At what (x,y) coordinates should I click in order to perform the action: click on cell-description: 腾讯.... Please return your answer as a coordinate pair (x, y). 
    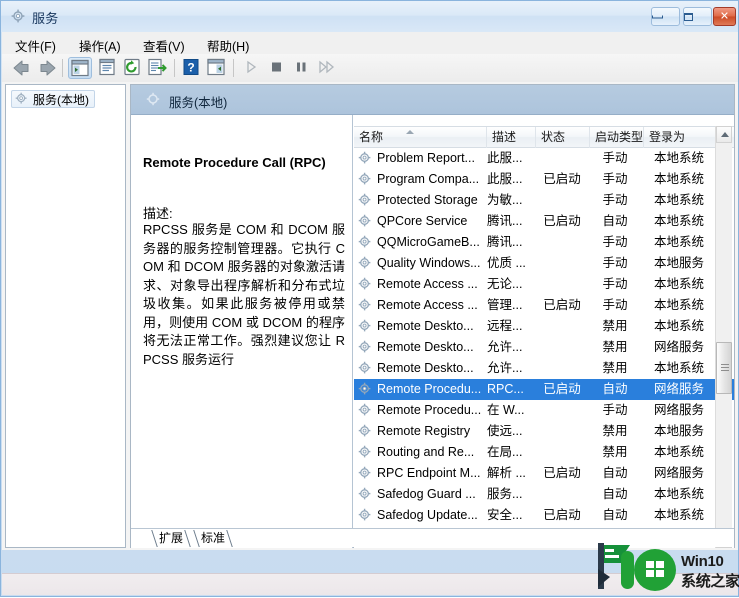
    Looking at the image, I should click on (505, 242).